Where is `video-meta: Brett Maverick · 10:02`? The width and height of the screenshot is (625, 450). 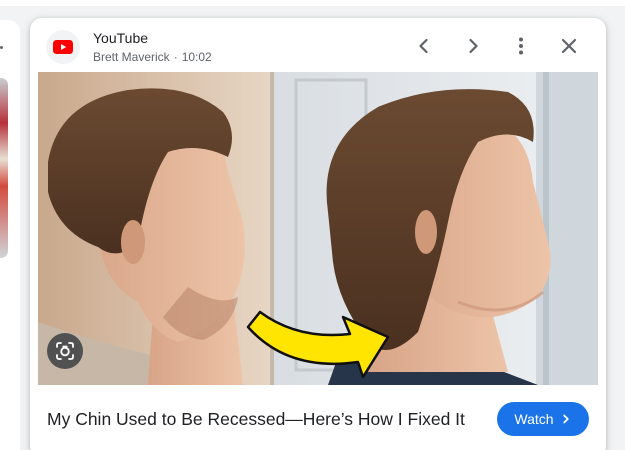 video-meta: Brett Maverick · 10:02 is located at coordinates (152, 57).